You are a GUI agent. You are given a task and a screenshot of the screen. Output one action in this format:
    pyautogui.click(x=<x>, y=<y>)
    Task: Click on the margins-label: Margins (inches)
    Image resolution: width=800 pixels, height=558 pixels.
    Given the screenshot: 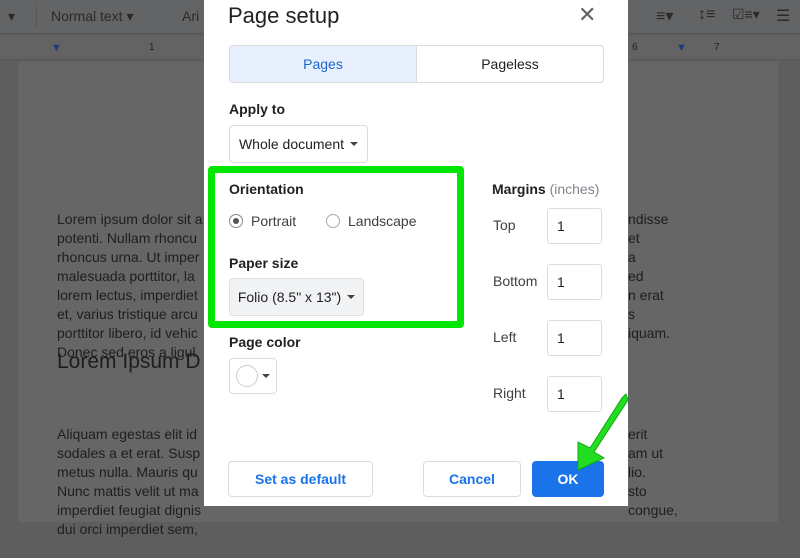 What is the action you would take?
    pyautogui.click(x=546, y=189)
    